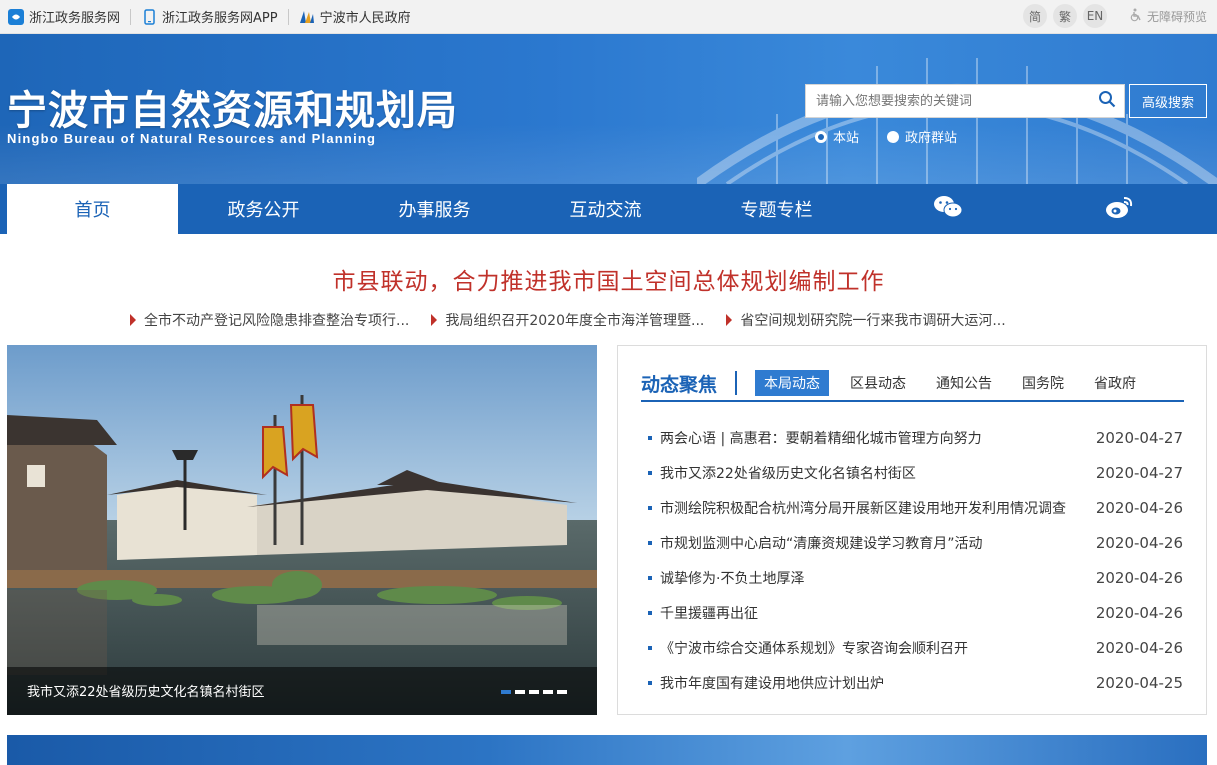 This screenshot has height=765, width=1217. What do you see at coordinates (792, 383) in the screenshot?
I see `tab-bureau-news: 本局动态` at bounding box center [792, 383].